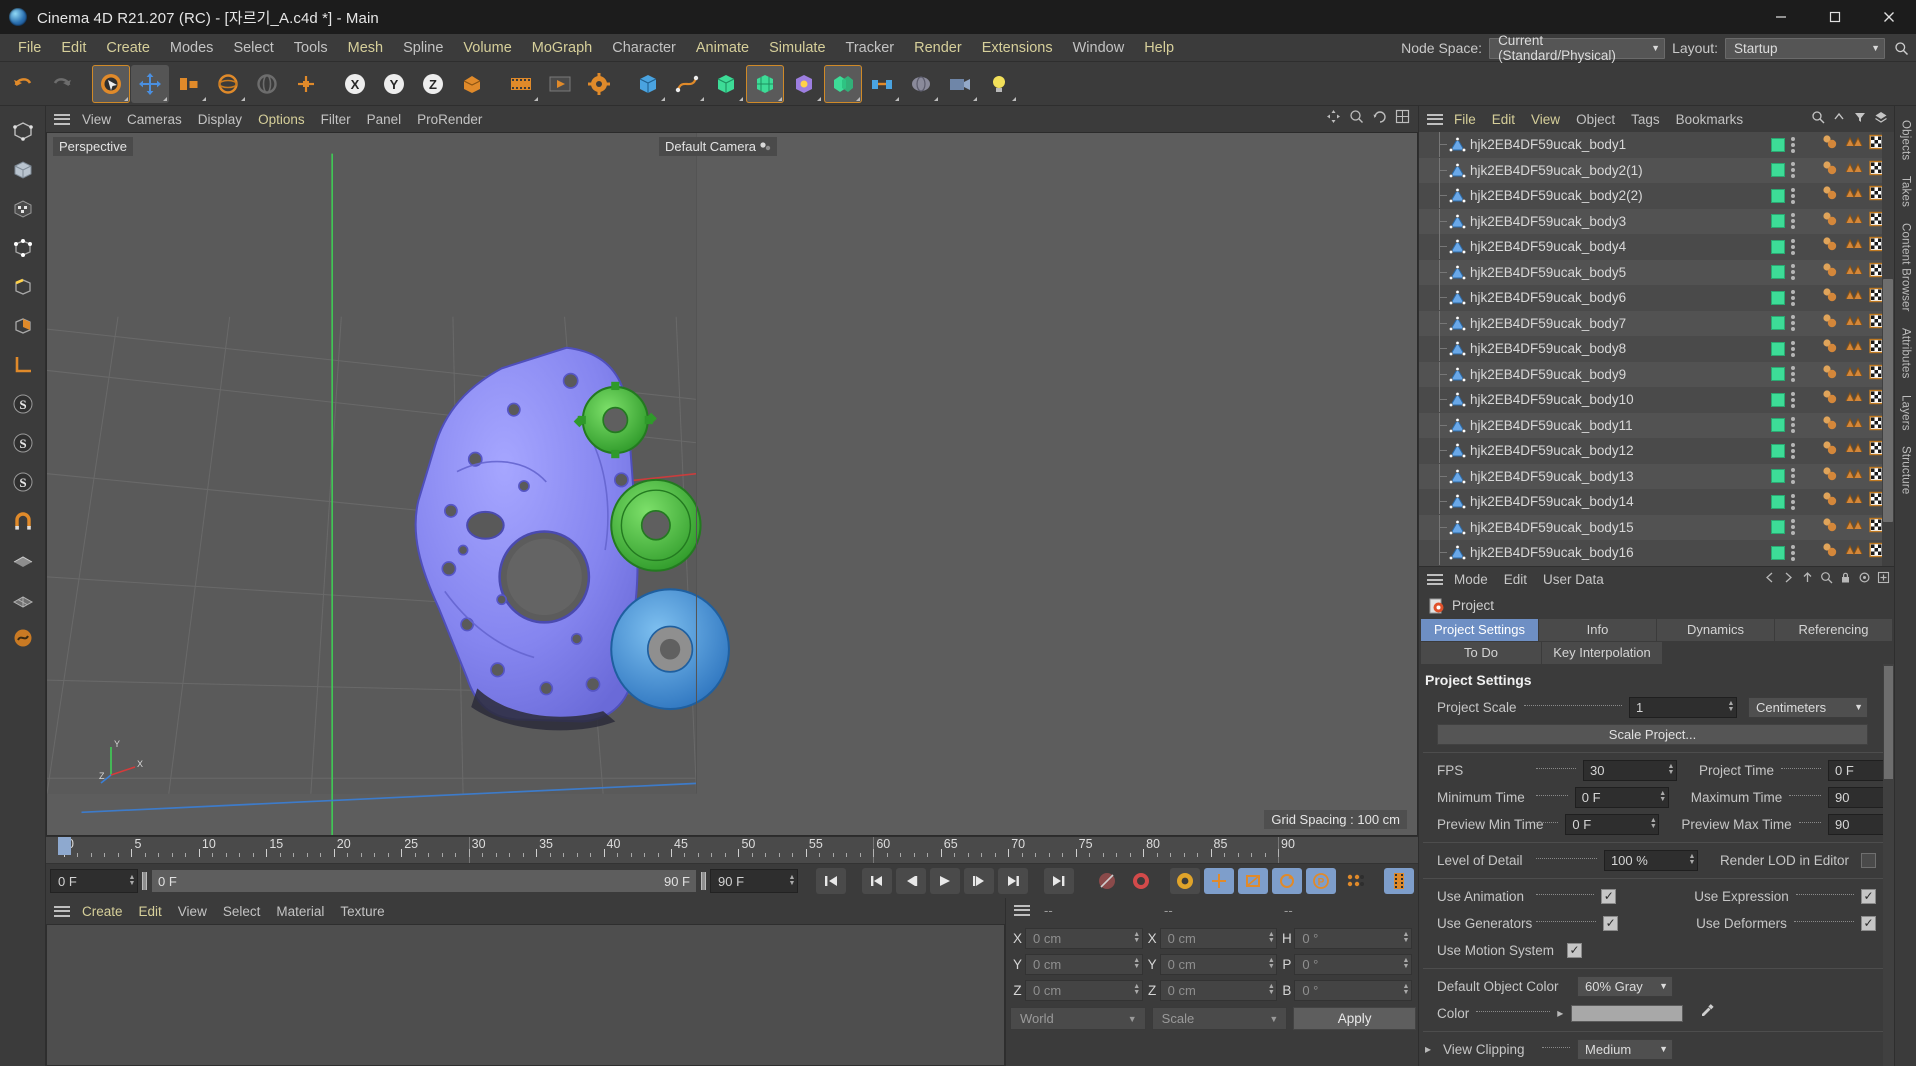 Image resolution: width=1916 pixels, height=1066 pixels. What do you see at coordinates (1807, 580) in the screenshot?
I see `up-arrow-icon` at bounding box center [1807, 580].